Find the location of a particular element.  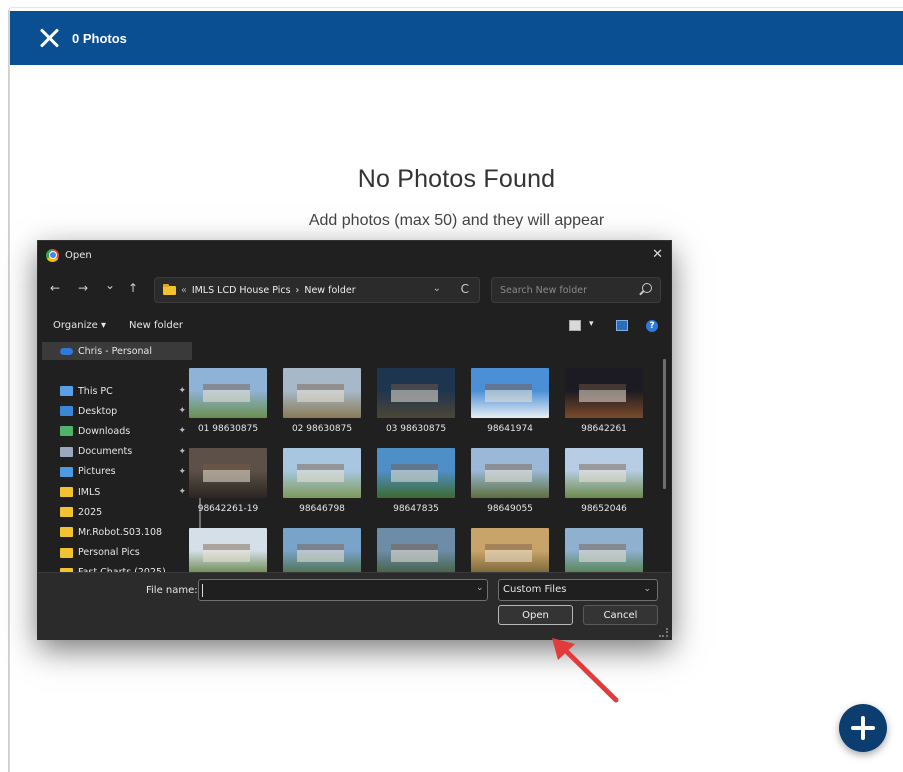

cancel-button: Cancel is located at coordinates (620, 615).